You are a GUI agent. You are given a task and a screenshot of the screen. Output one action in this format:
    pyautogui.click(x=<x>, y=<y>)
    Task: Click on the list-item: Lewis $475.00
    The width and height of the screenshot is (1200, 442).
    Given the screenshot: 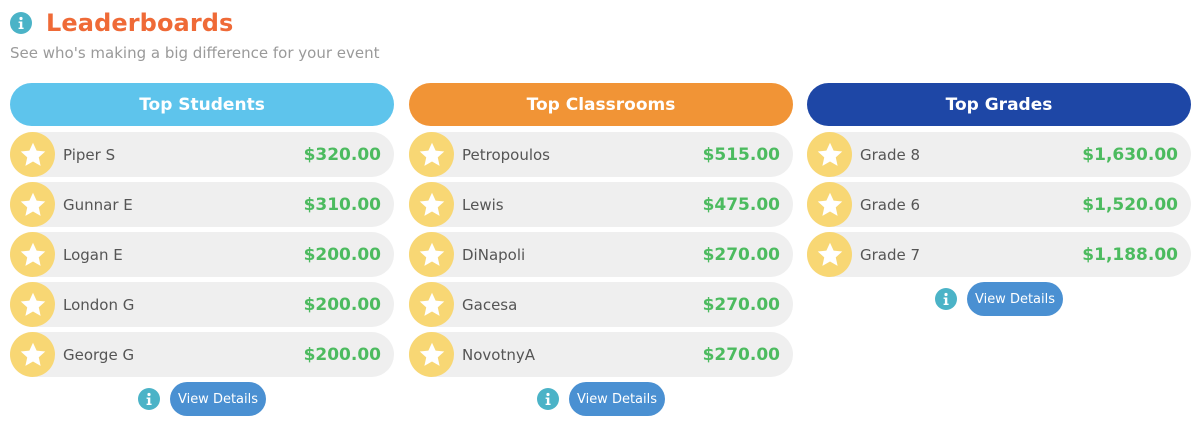 What is the action you would take?
    pyautogui.click(x=601, y=204)
    